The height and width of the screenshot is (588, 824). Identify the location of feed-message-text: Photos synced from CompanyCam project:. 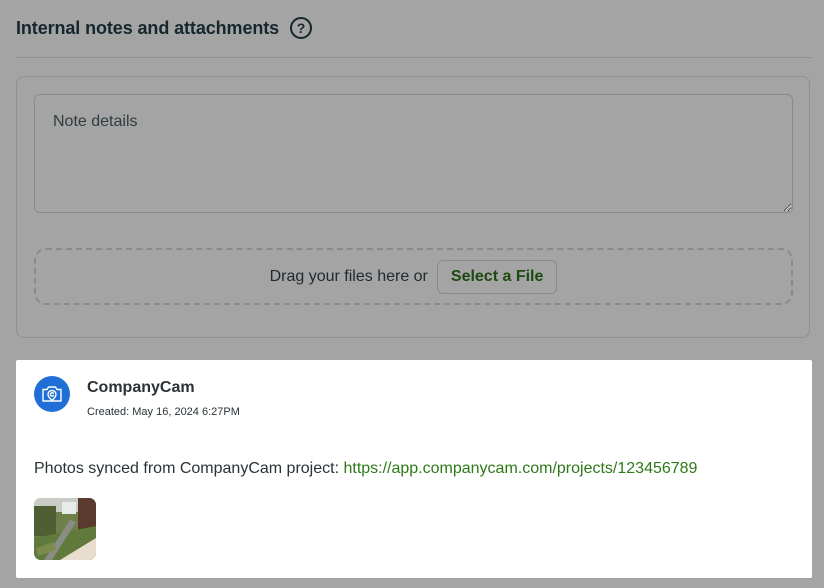
(187, 468).